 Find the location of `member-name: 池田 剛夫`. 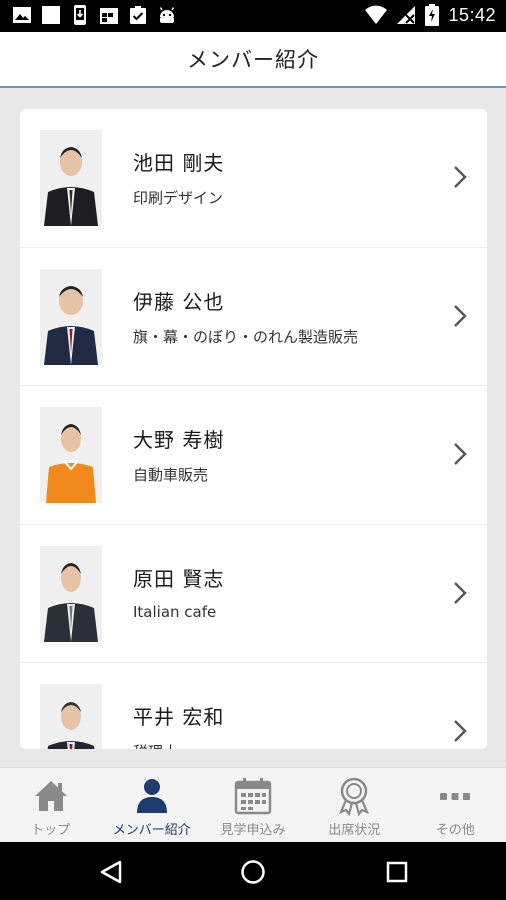

member-name: 池田 剛夫 is located at coordinates (179, 163).